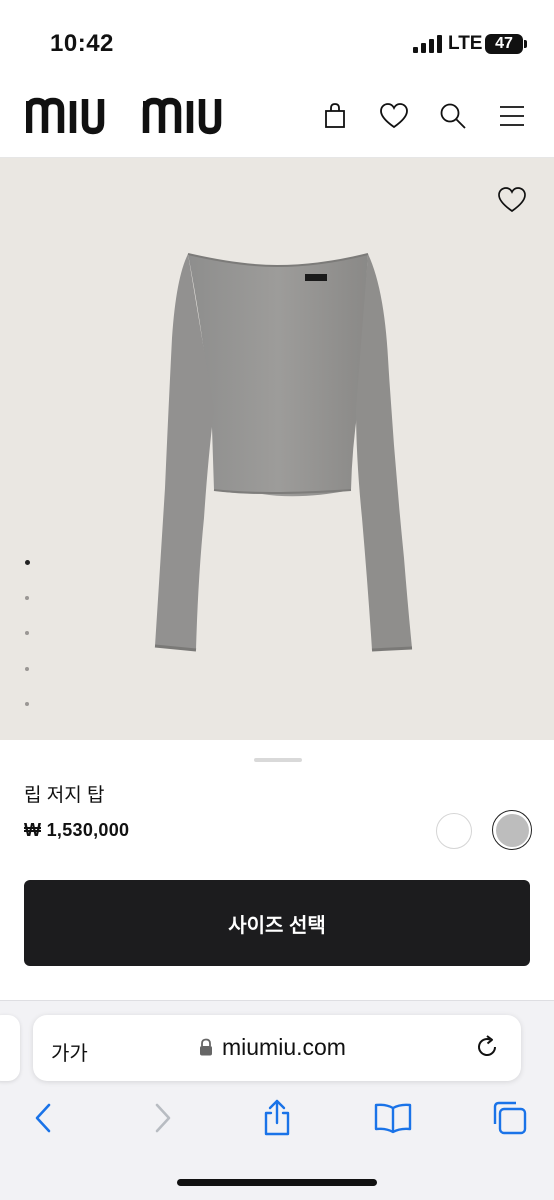 This screenshot has width=554, height=1200. I want to click on color-swatch-grey-fill, so click(512, 830).